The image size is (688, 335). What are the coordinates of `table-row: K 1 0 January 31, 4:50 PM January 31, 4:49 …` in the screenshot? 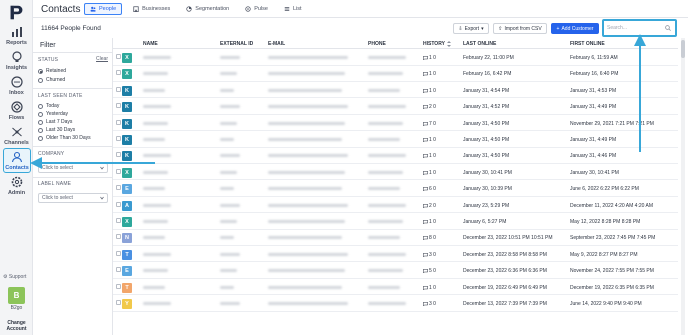 It's located at (395, 140).